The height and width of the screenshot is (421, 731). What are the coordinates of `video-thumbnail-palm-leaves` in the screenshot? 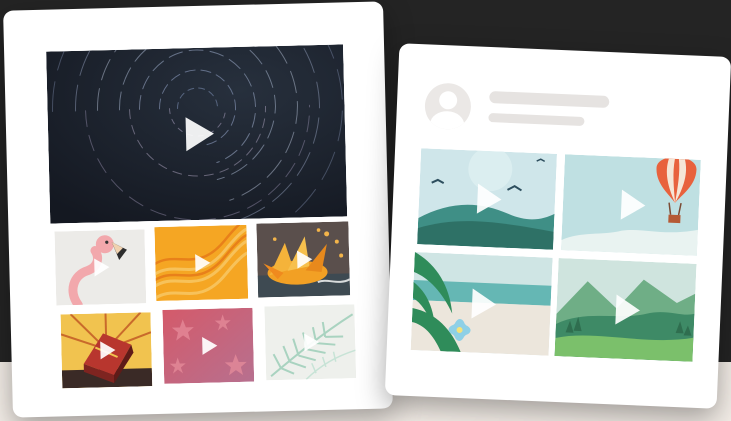 It's located at (310, 342).